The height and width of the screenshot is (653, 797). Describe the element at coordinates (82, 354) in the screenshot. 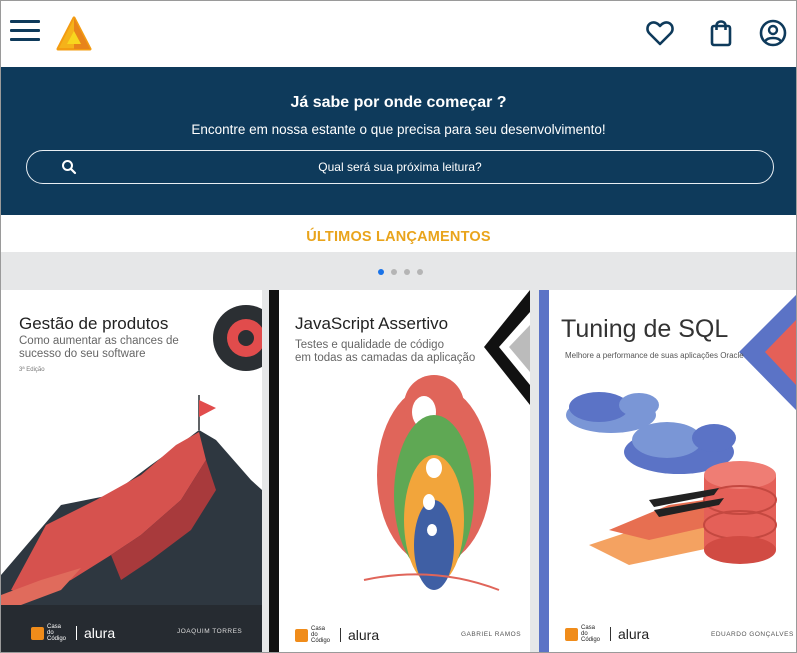

I see `book-subtitle-line2: sucesso do seu software` at that location.